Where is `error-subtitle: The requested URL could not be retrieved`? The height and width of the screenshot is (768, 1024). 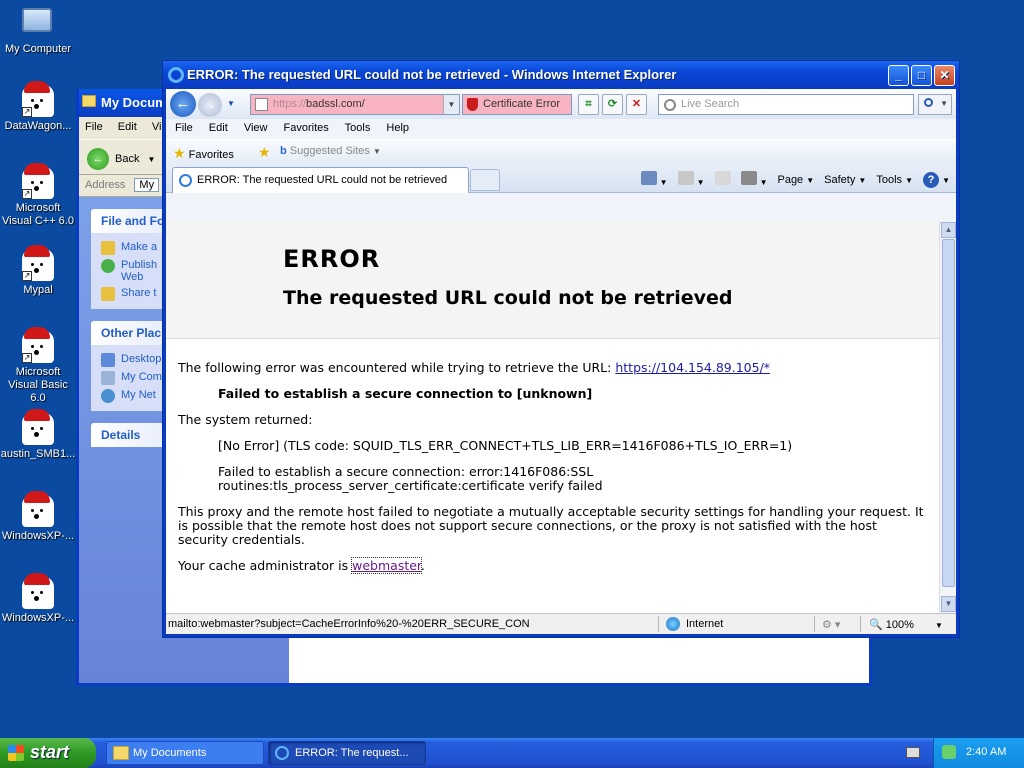 error-subtitle: The requested URL could not be retrieved is located at coordinates (508, 298).